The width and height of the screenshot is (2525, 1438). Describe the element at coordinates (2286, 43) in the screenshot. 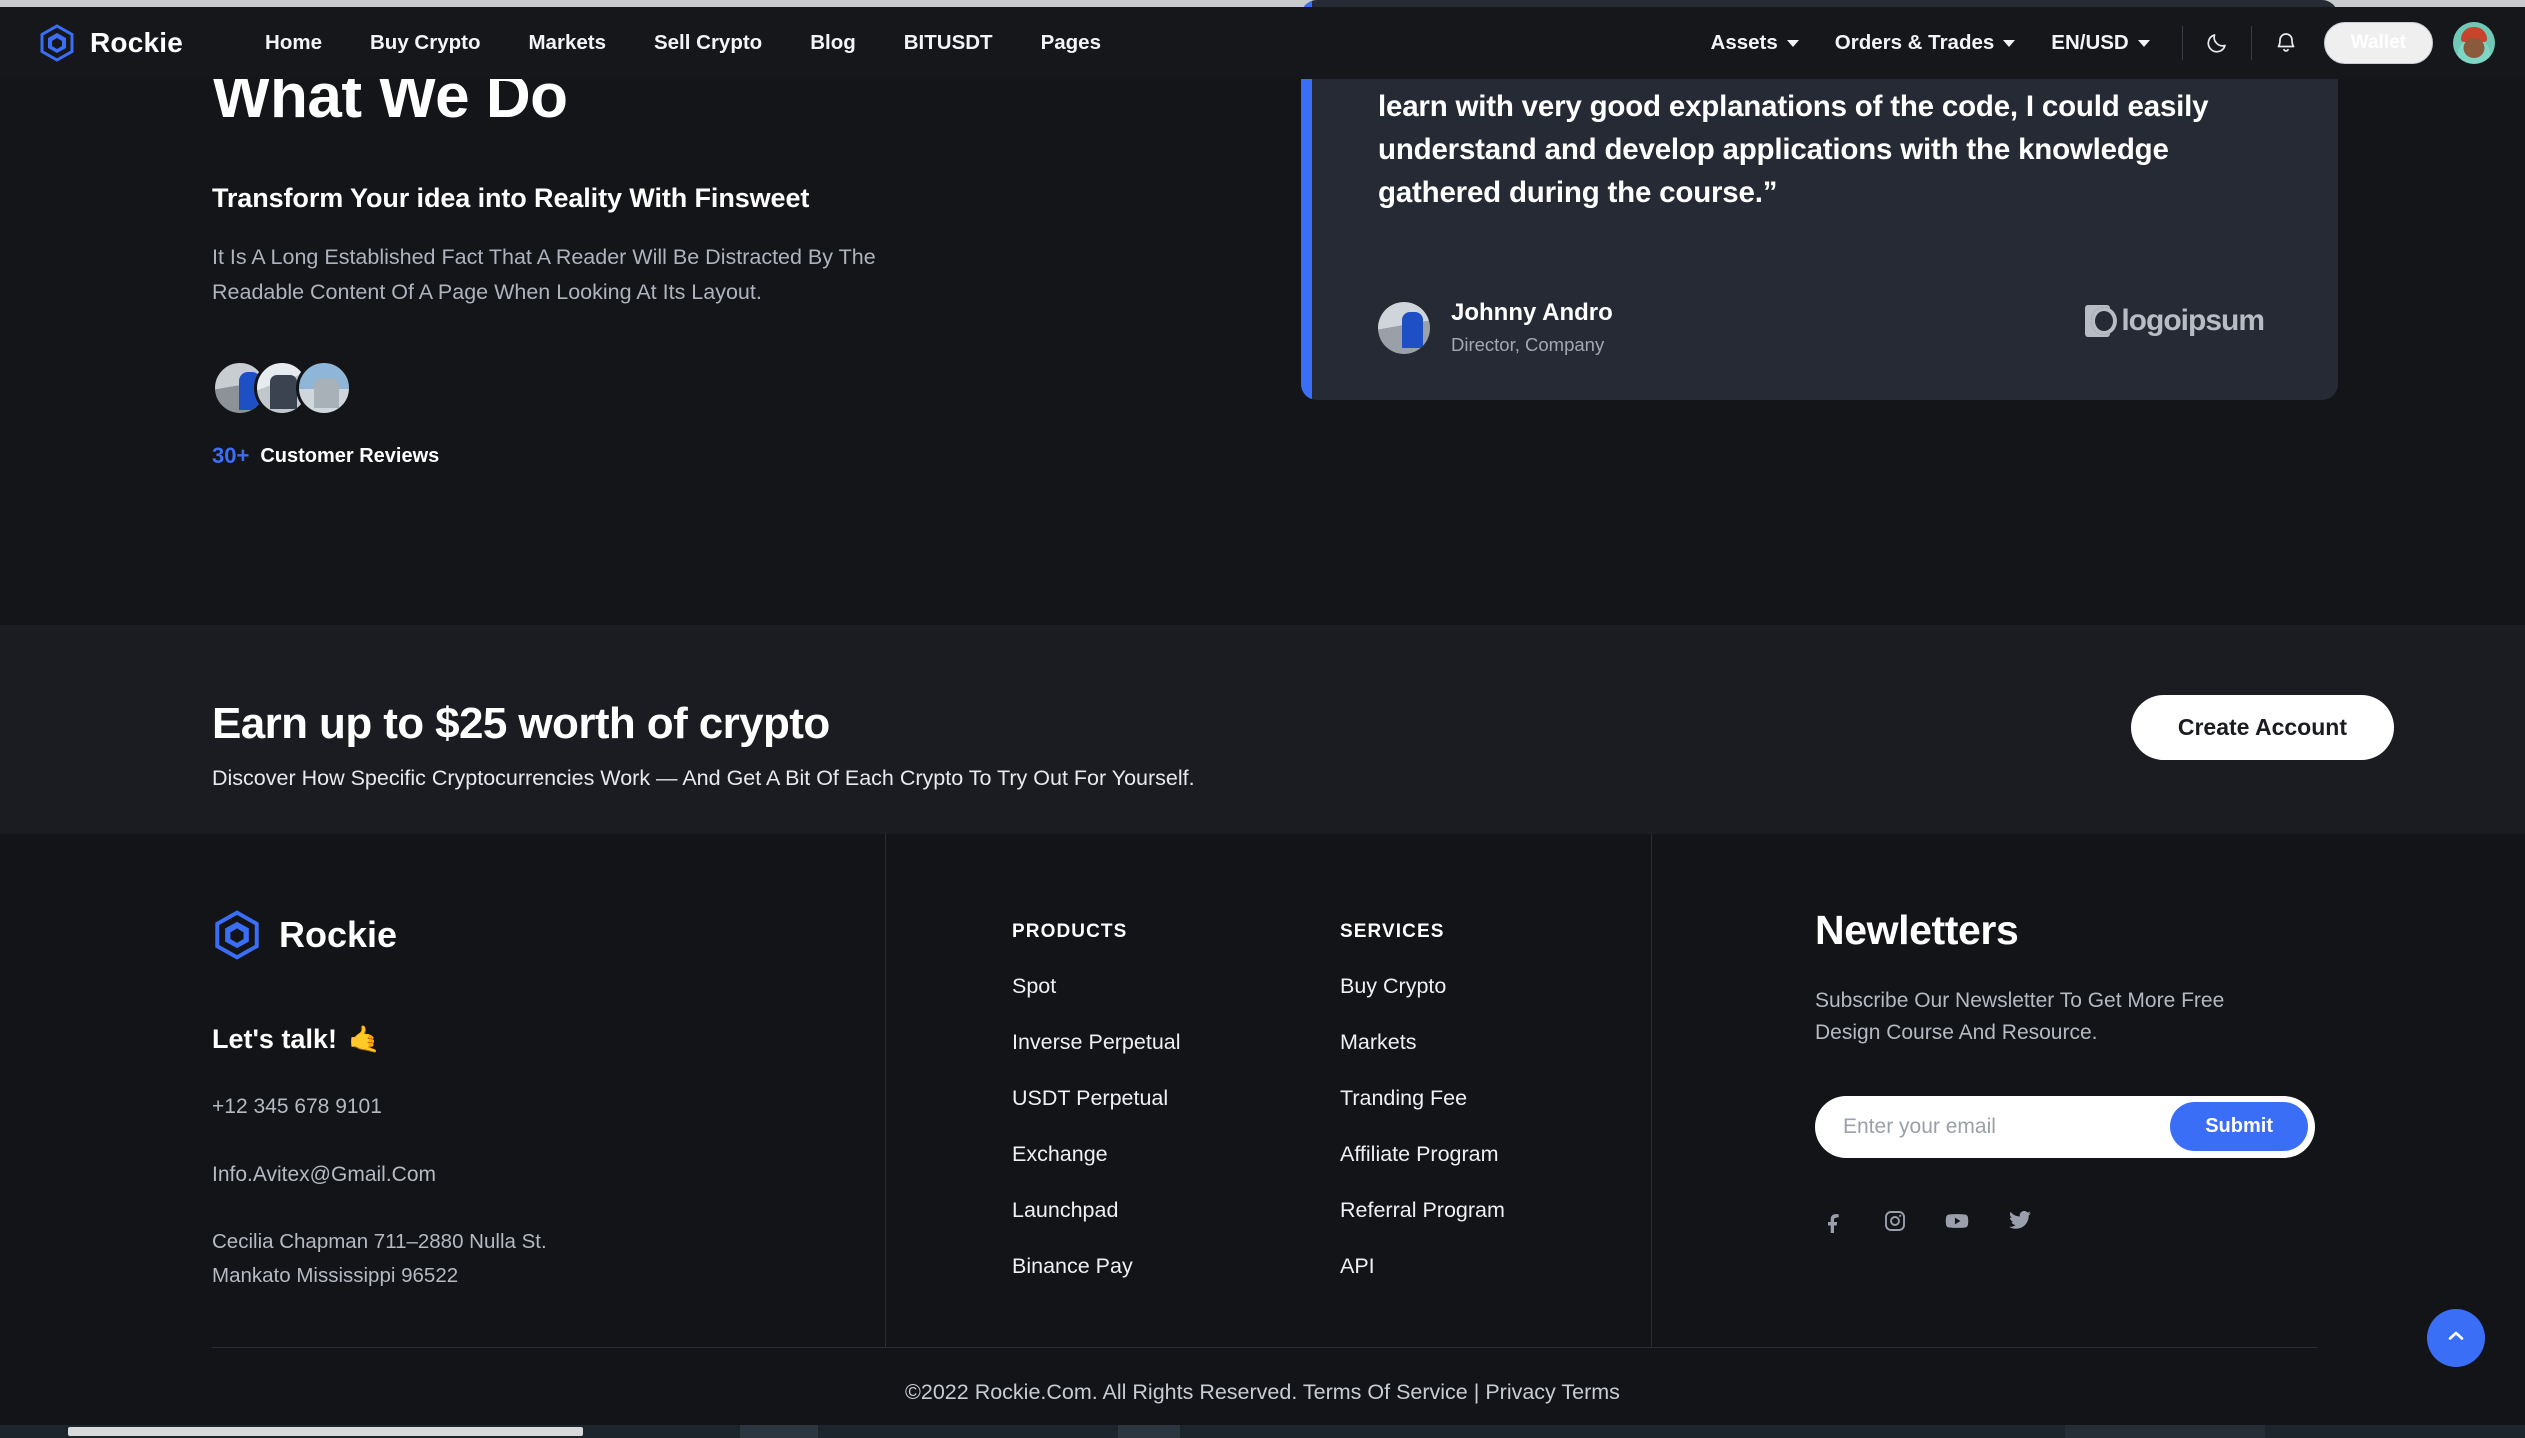

I see `bell-icon` at that location.